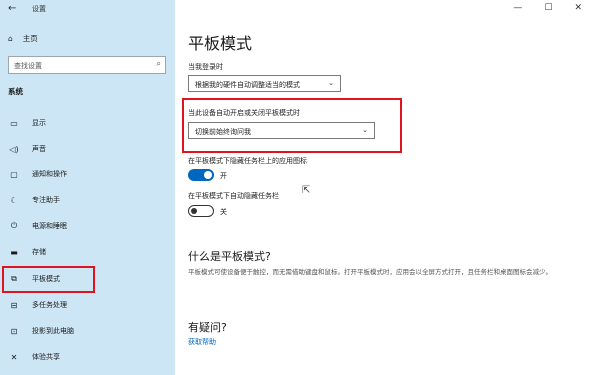  What do you see at coordinates (48, 279) in the screenshot?
I see `selection-highlight` at bounding box center [48, 279].